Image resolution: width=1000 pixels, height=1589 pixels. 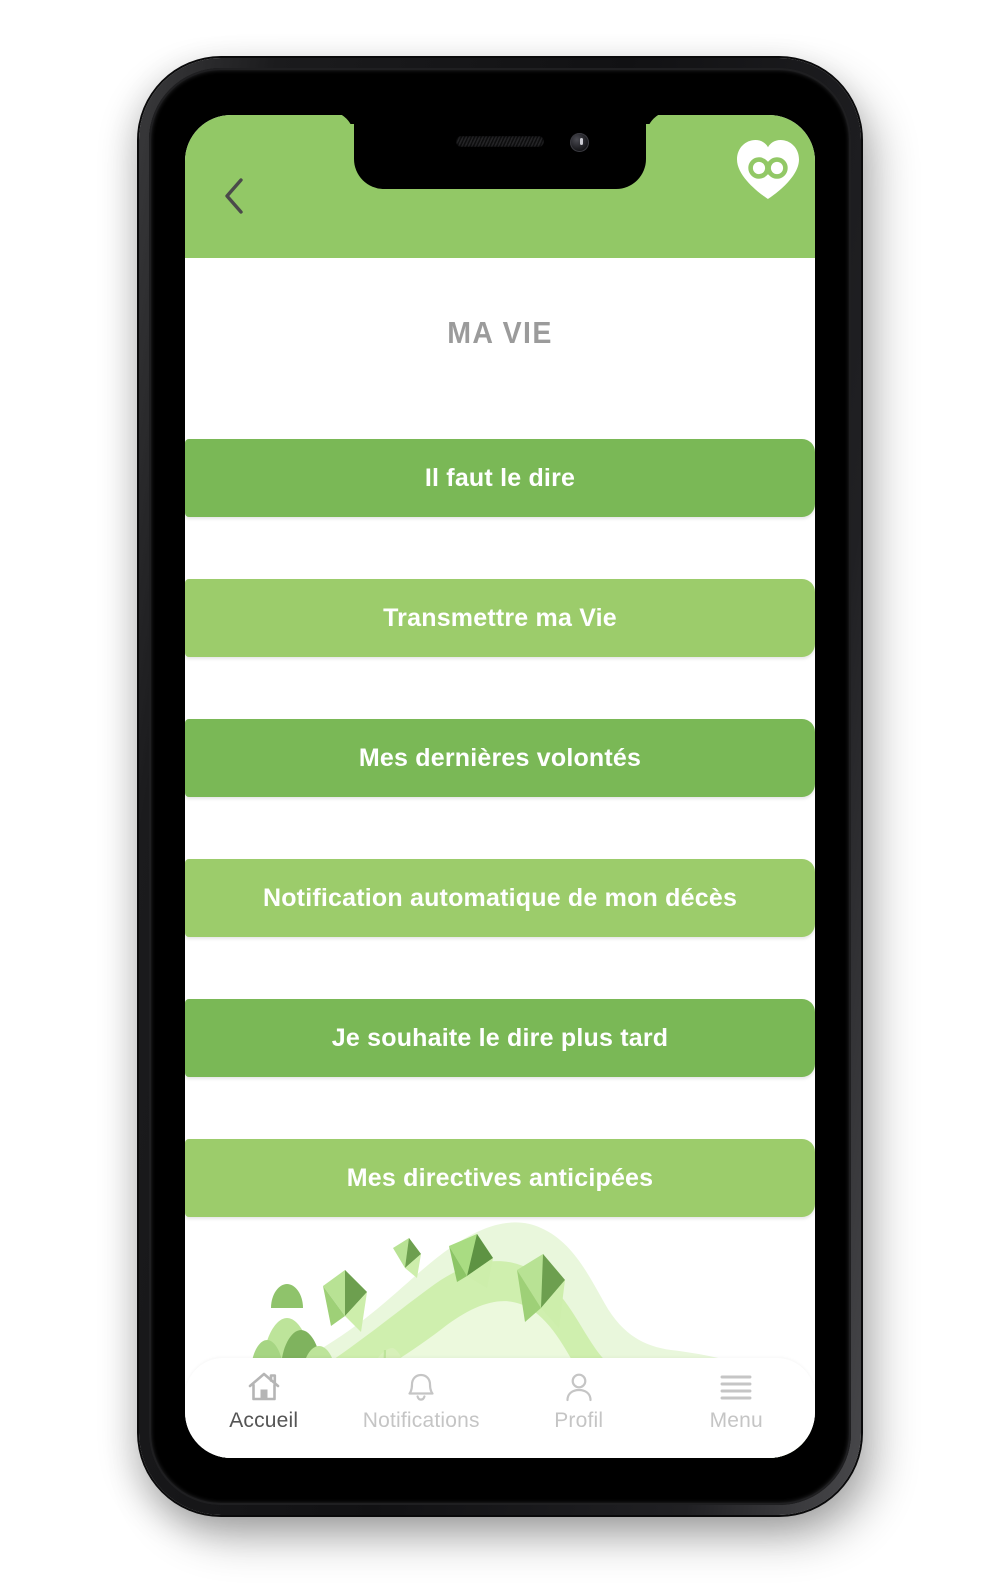 I want to click on home-icon, so click(x=264, y=1387).